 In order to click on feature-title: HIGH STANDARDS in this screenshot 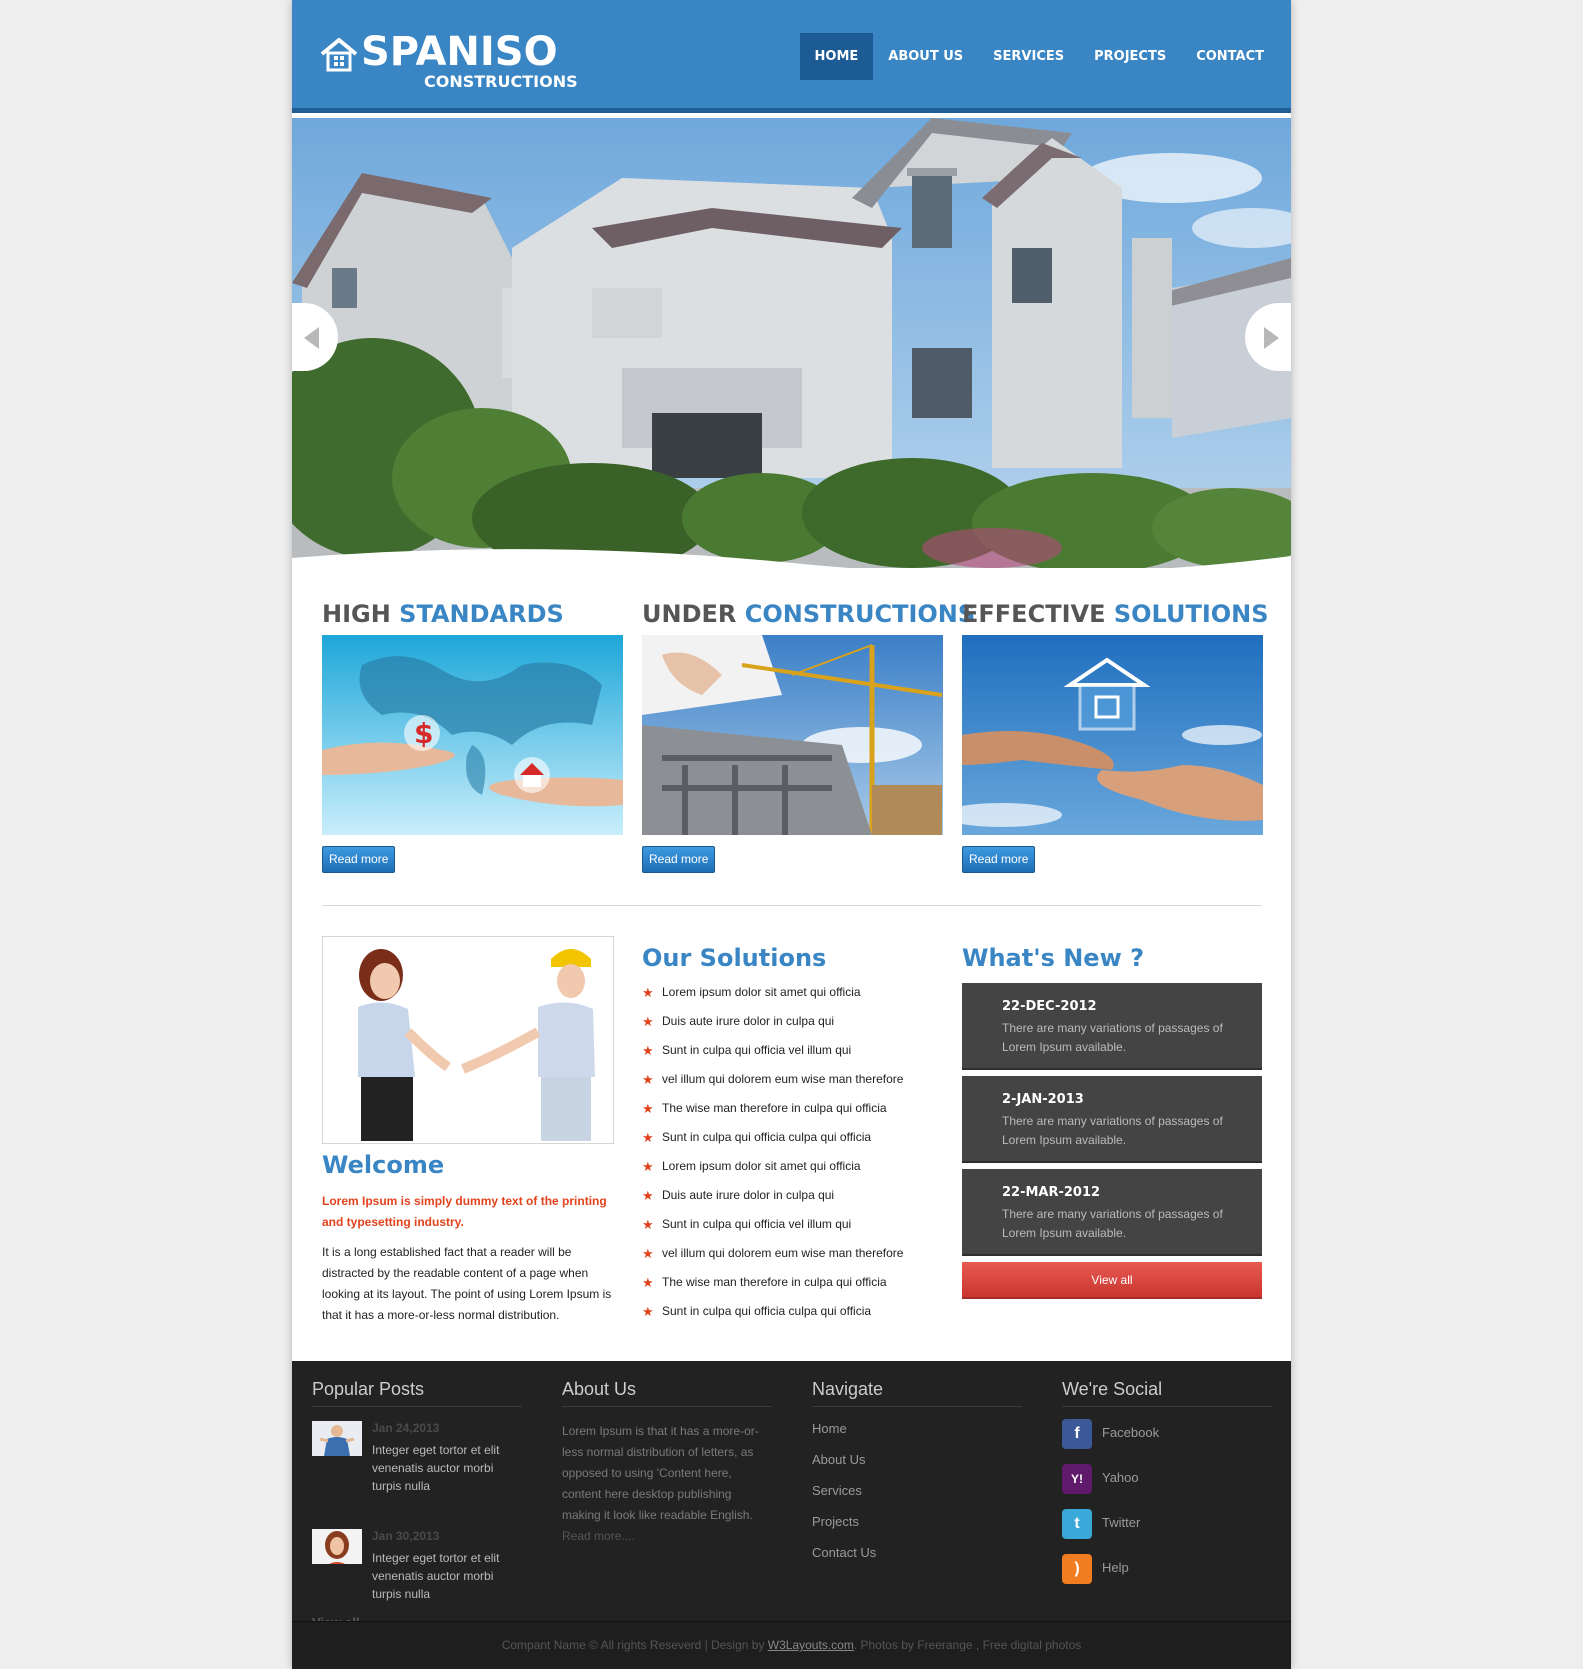, I will do `click(472, 614)`.